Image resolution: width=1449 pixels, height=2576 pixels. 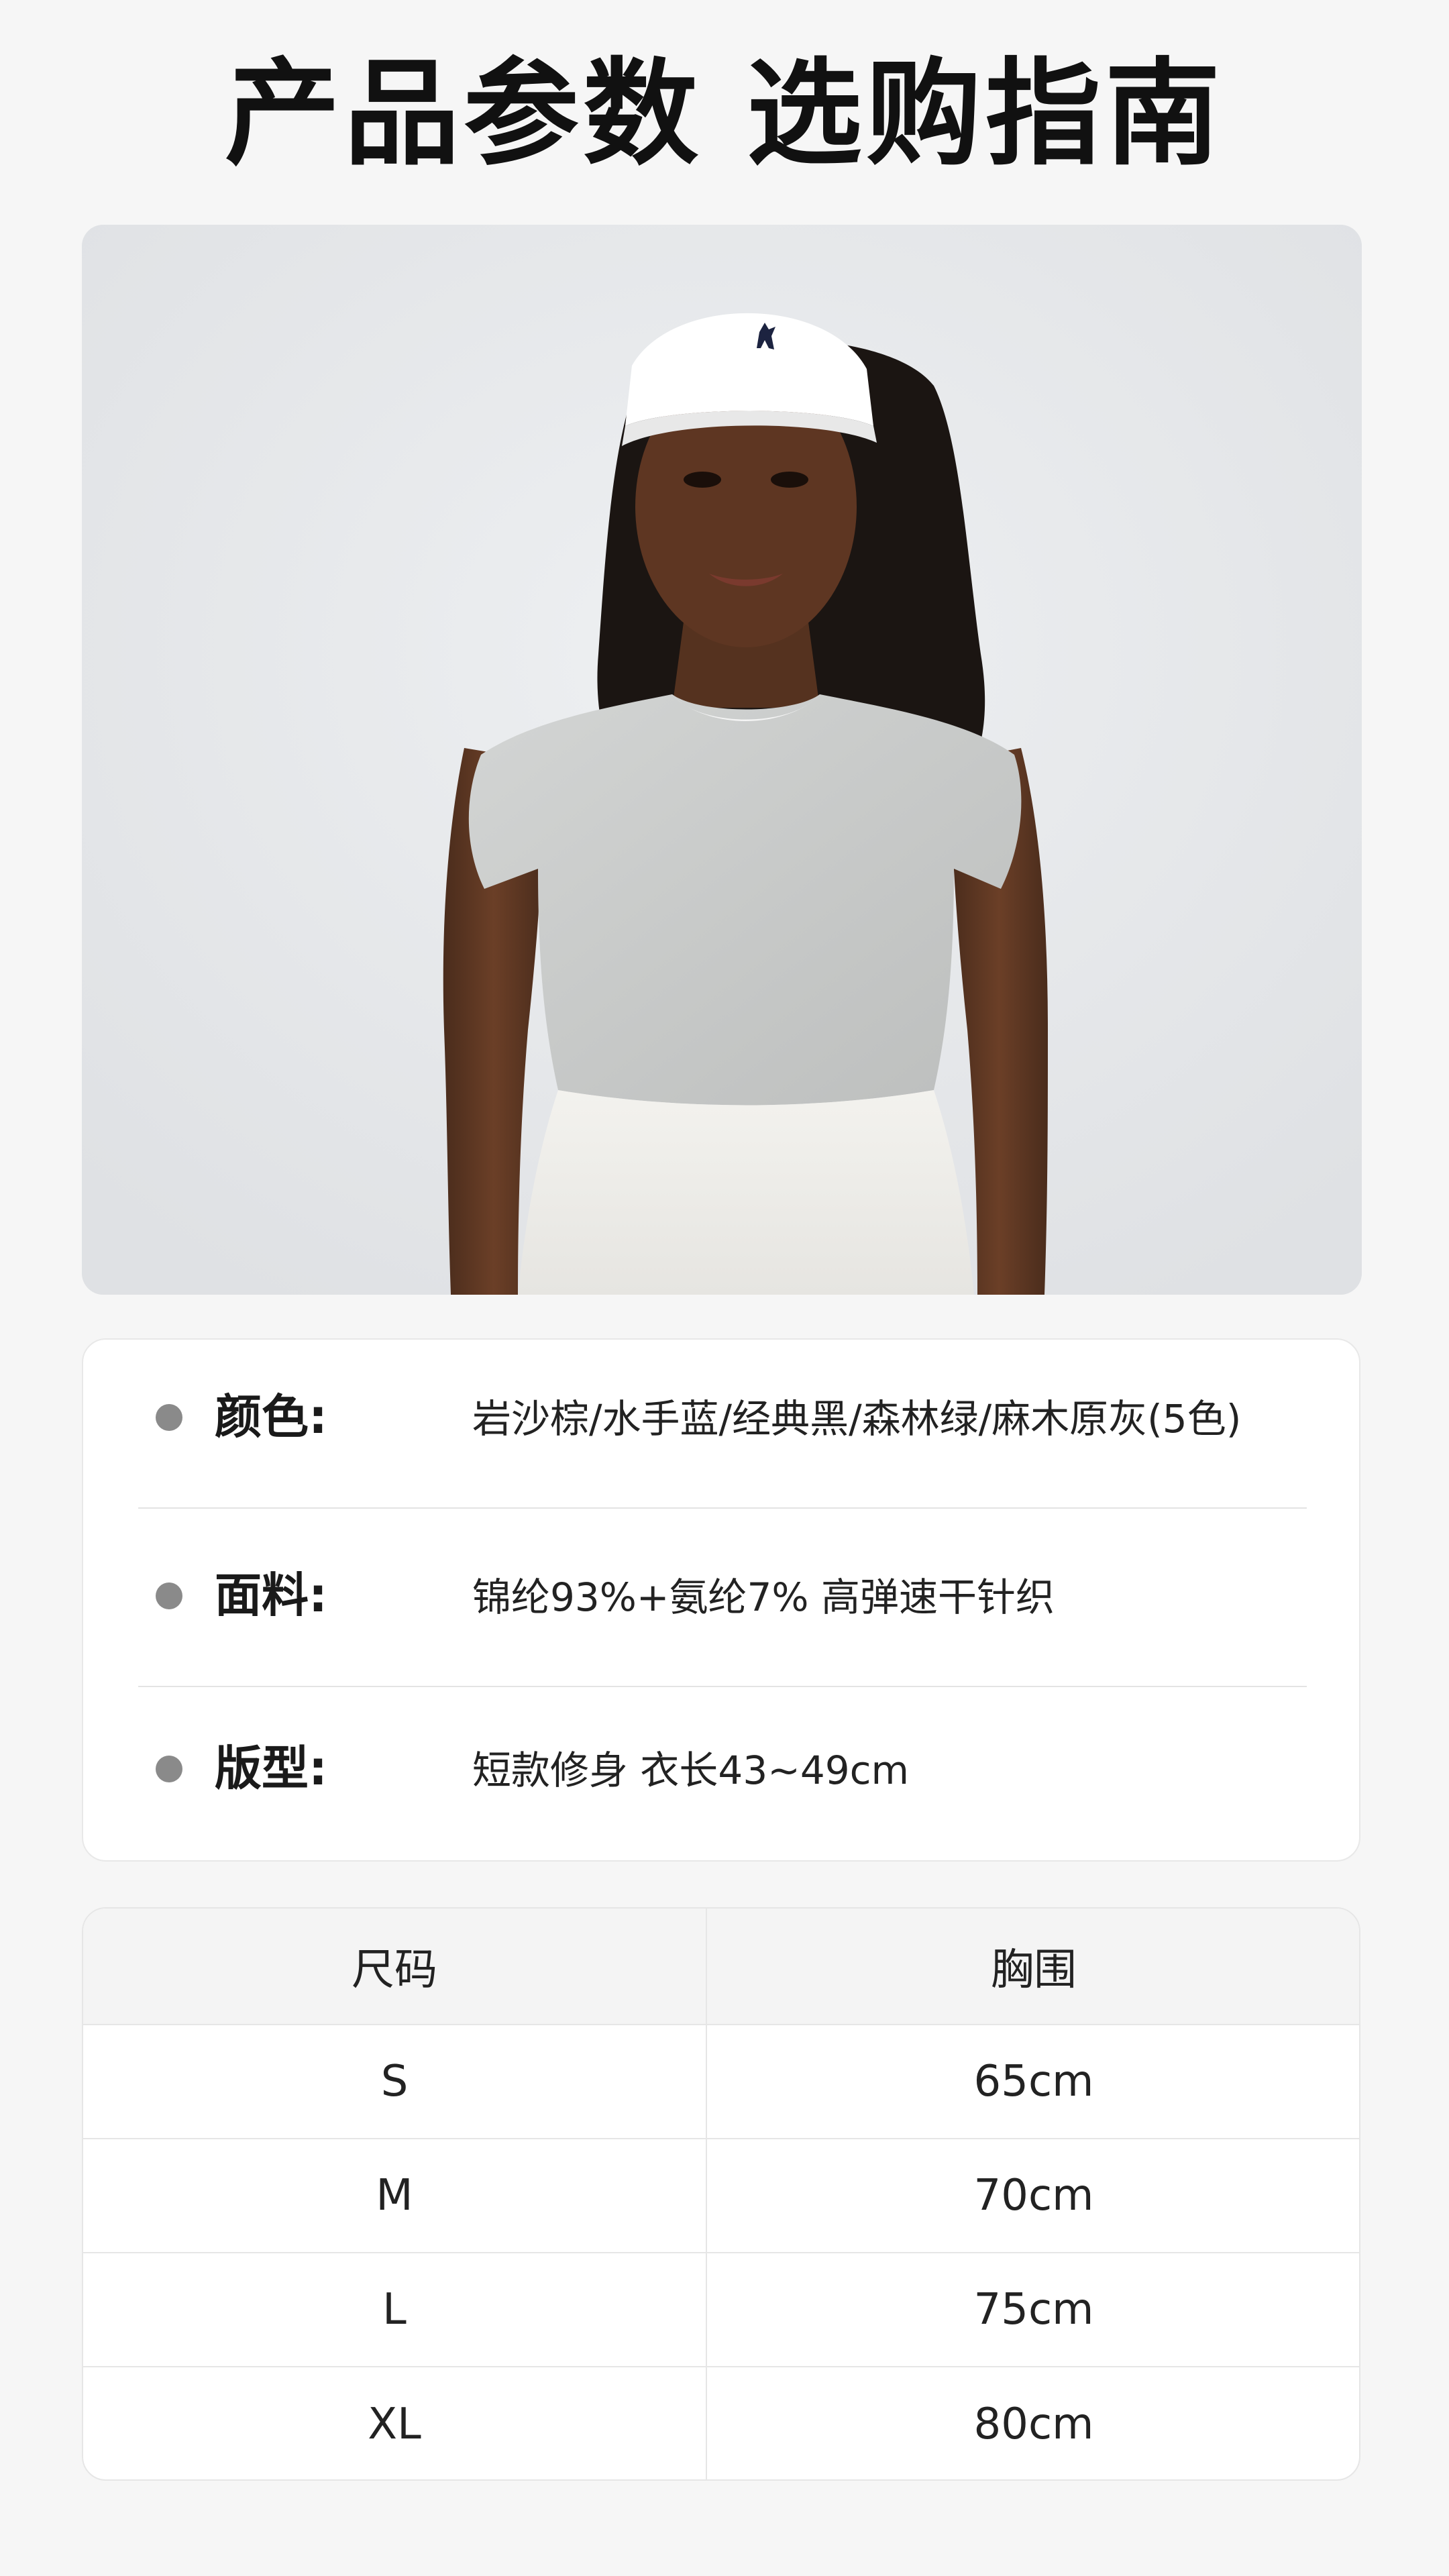 I want to click on size-cell: XL, so click(x=394, y=2424).